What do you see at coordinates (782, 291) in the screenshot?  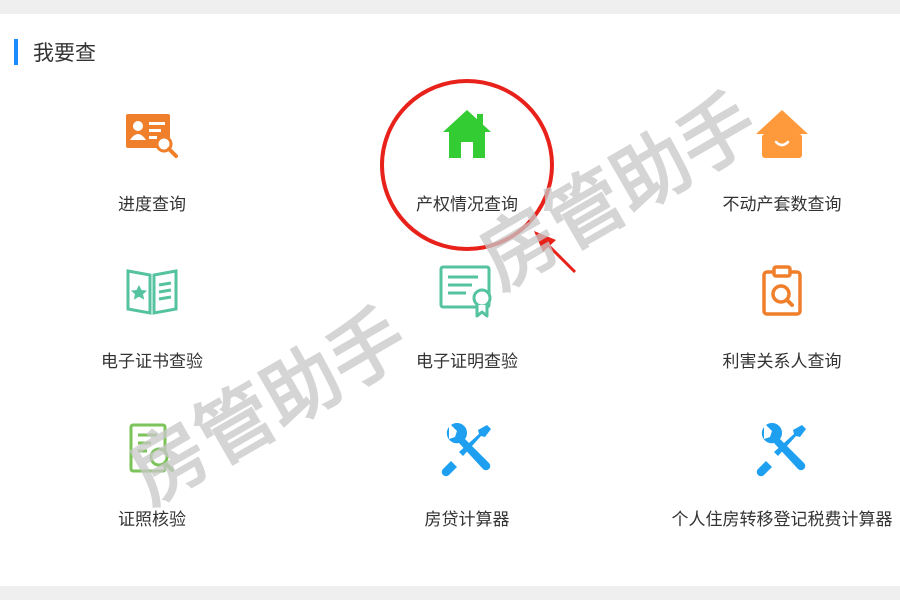 I see `clipboard-search-icon` at bounding box center [782, 291].